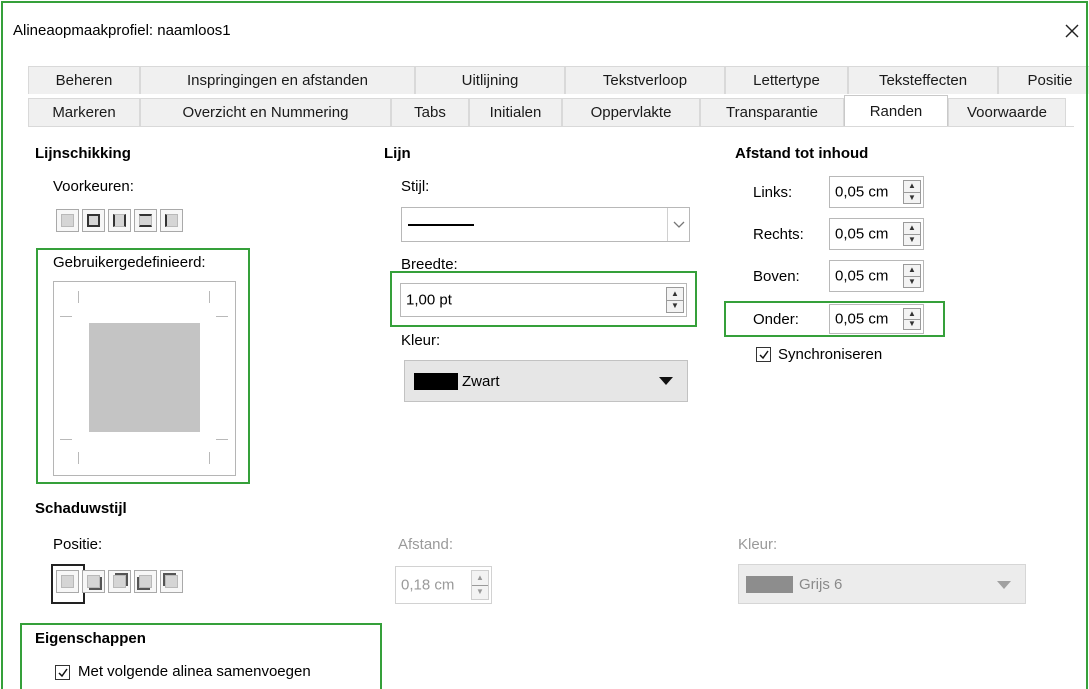 The image size is (1089, 689). I want to click on shadow-bottom-right-icon, so click(93, 581).